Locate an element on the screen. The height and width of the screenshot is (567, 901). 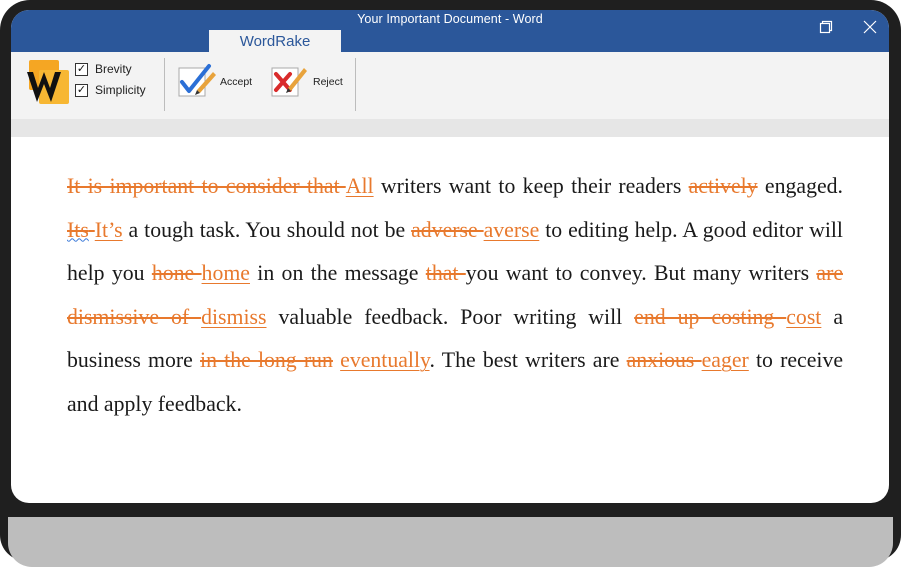
deleted-text: in the long run is located at coordinates (266, 360).